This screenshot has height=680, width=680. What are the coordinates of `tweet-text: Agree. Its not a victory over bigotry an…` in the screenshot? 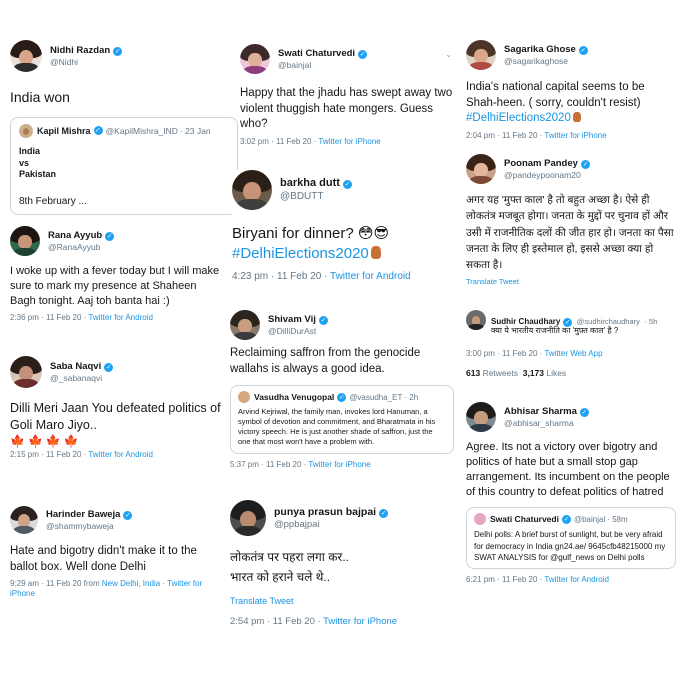 It's located at (568, 469).